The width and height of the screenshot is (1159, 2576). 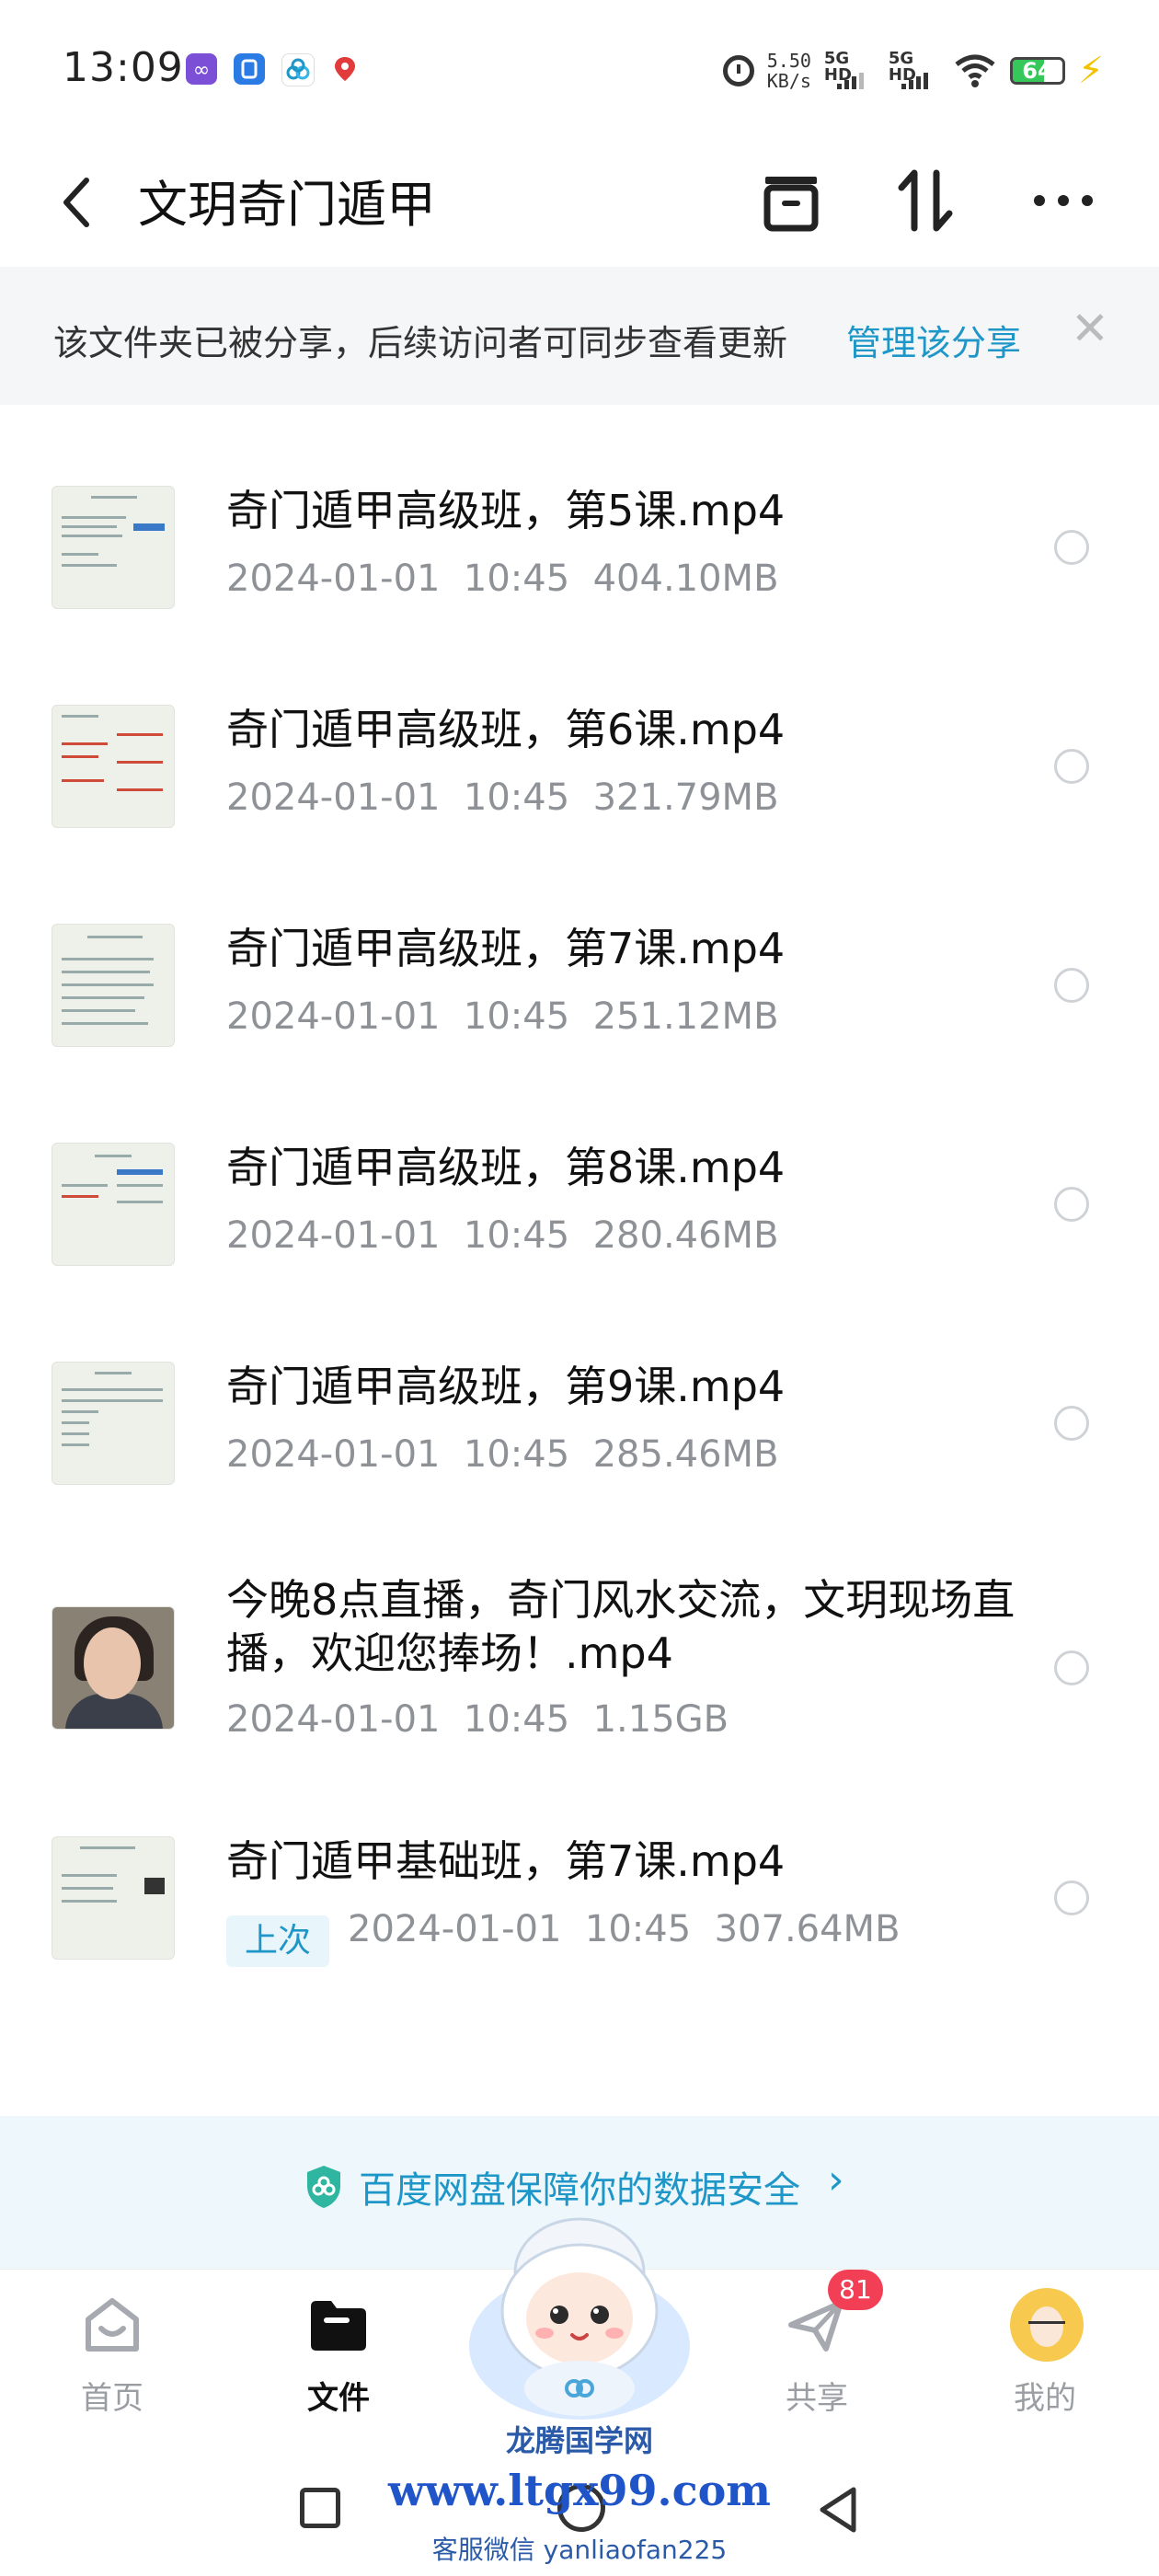 I want to click on live-host-thumbnail, so click(x=113, y=1668).